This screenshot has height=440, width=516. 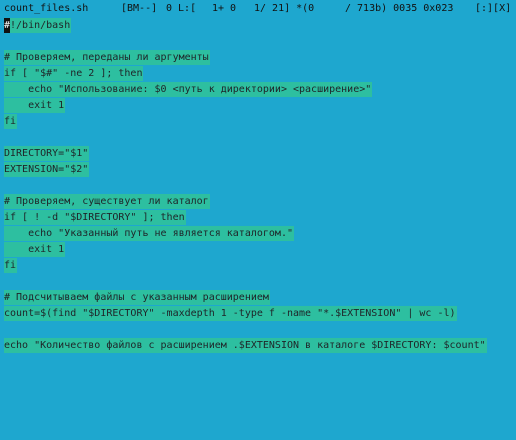 I want to click on code-line: # Проверяем, переданы ли аргументы, so click(x=107, y=57).